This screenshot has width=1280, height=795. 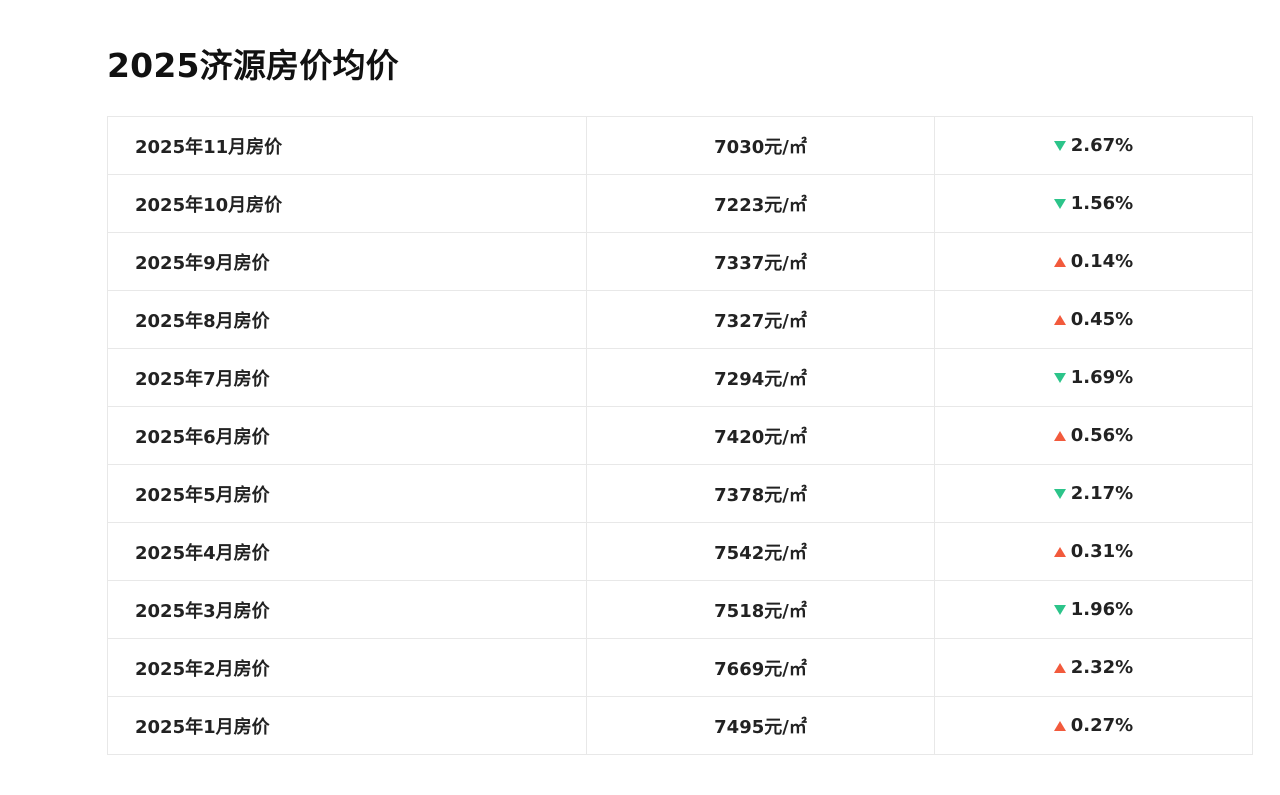 I want to click on change-value: 2.17%, so click(x=1102, y=494).